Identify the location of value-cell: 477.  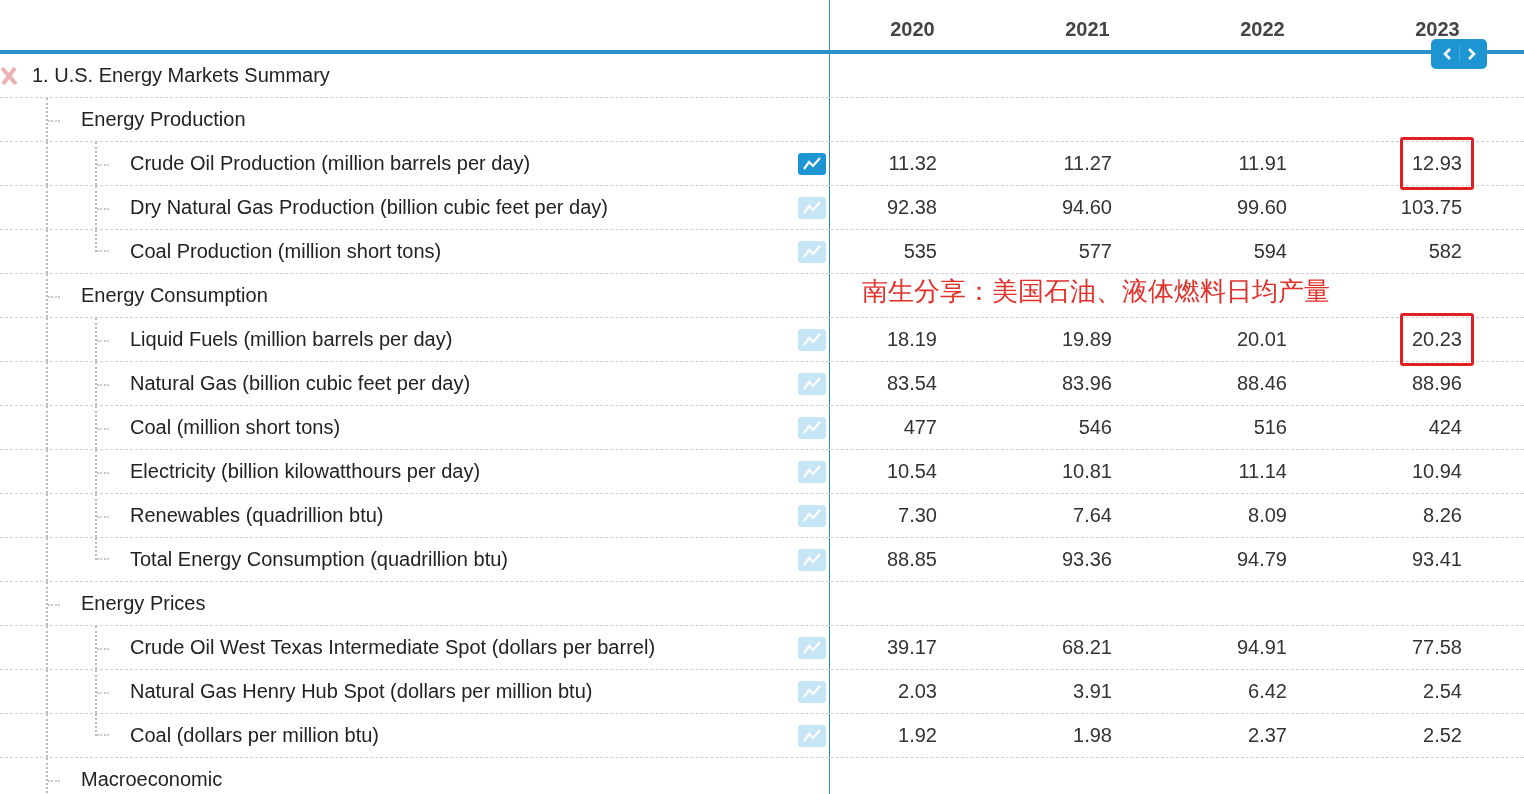
(920, 427).